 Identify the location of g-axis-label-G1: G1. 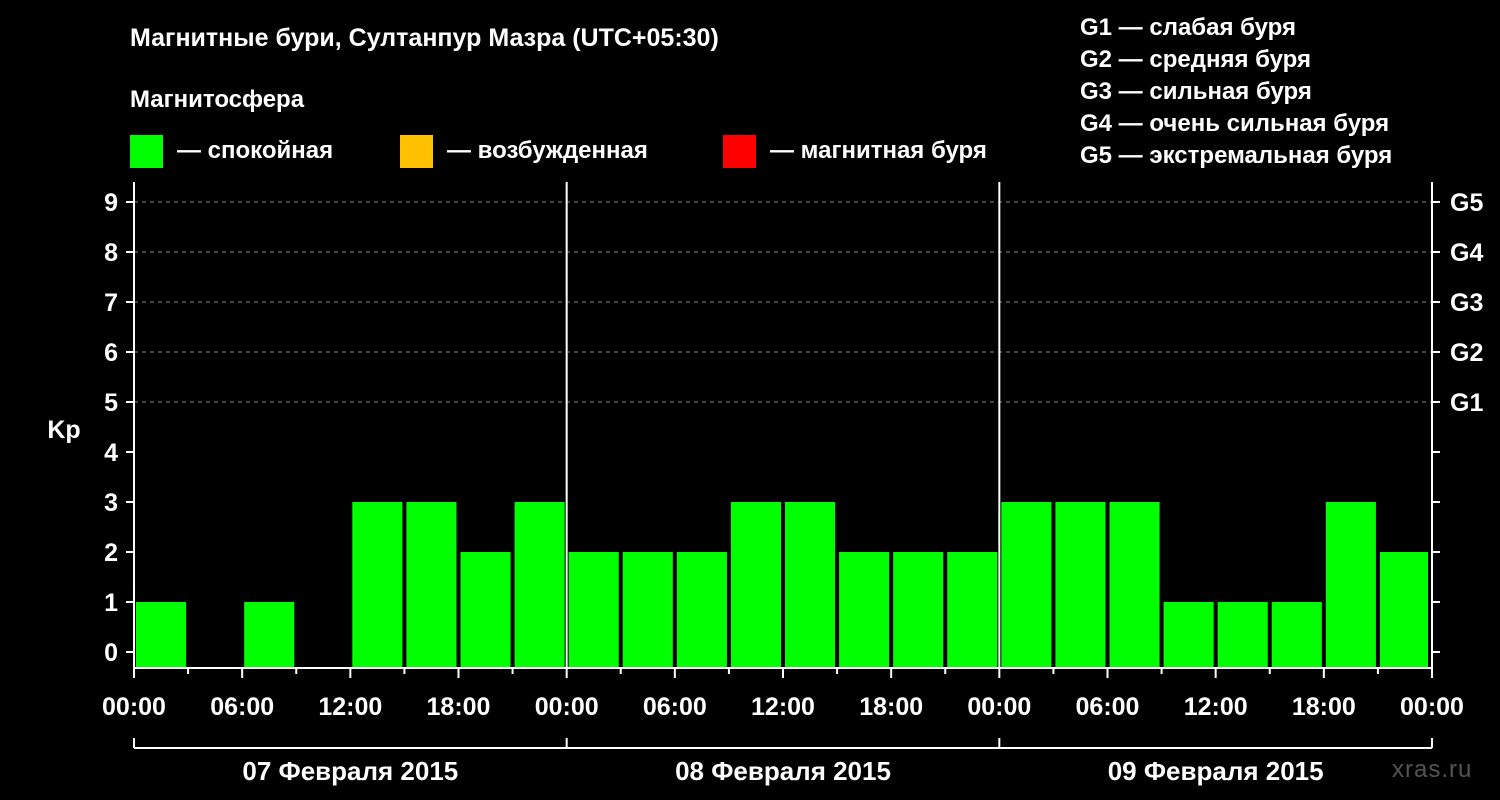
(1466, 403).